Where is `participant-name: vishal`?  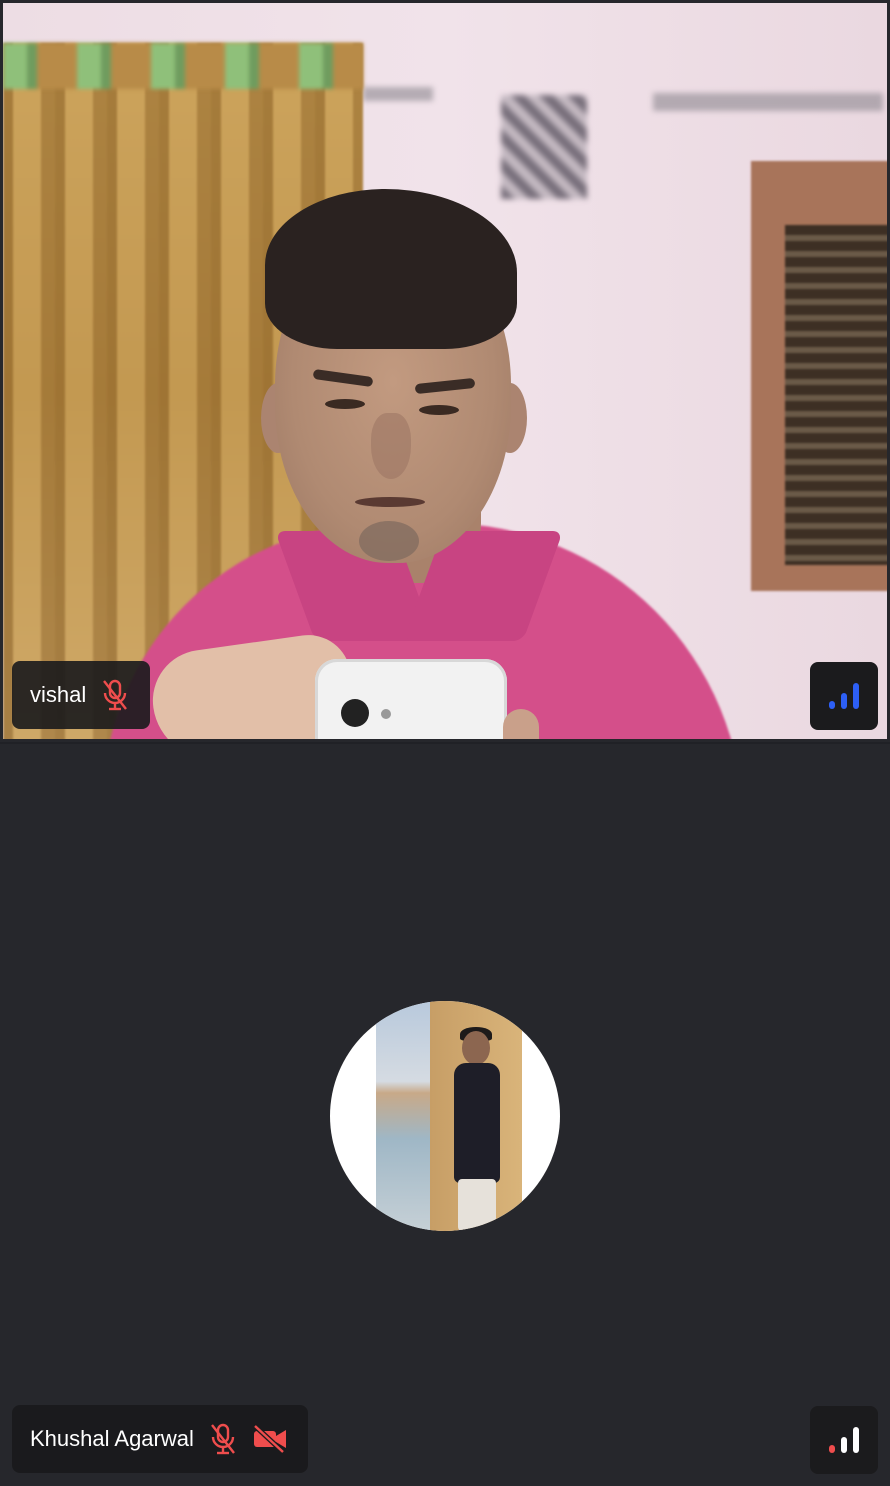 participant-name: vishal is located at coordinates (58, 694).